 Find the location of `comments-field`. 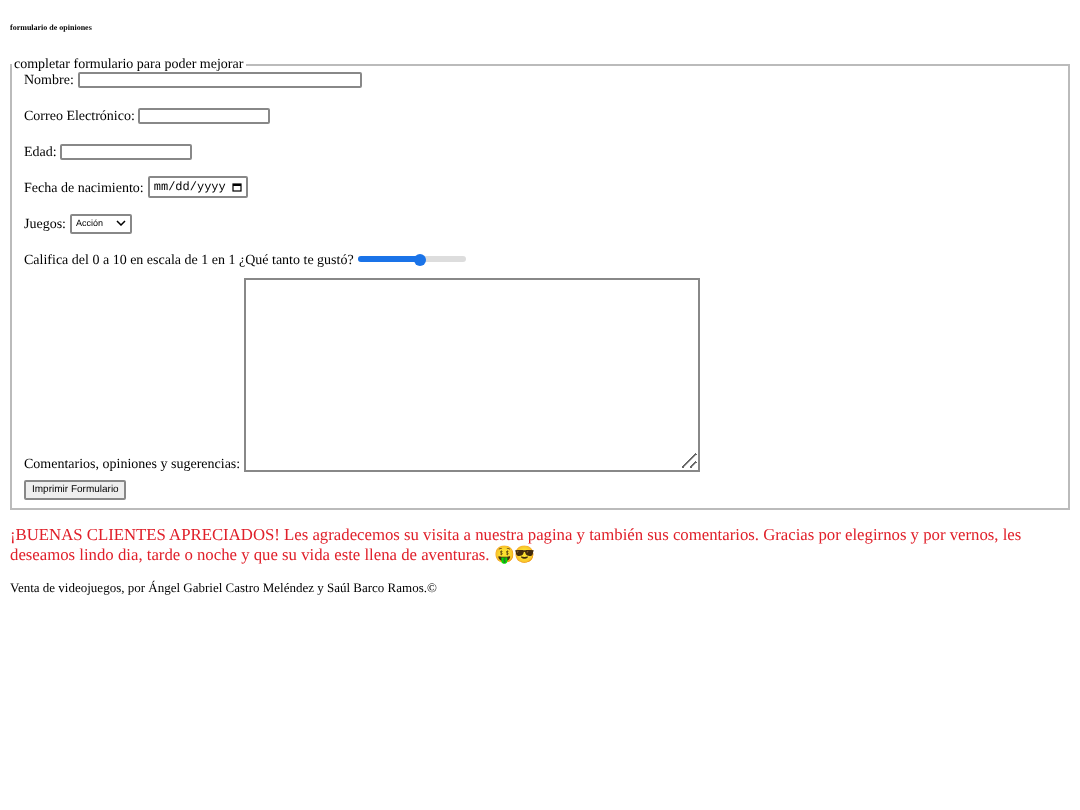

comments-field is located at coordinates (472, 375).